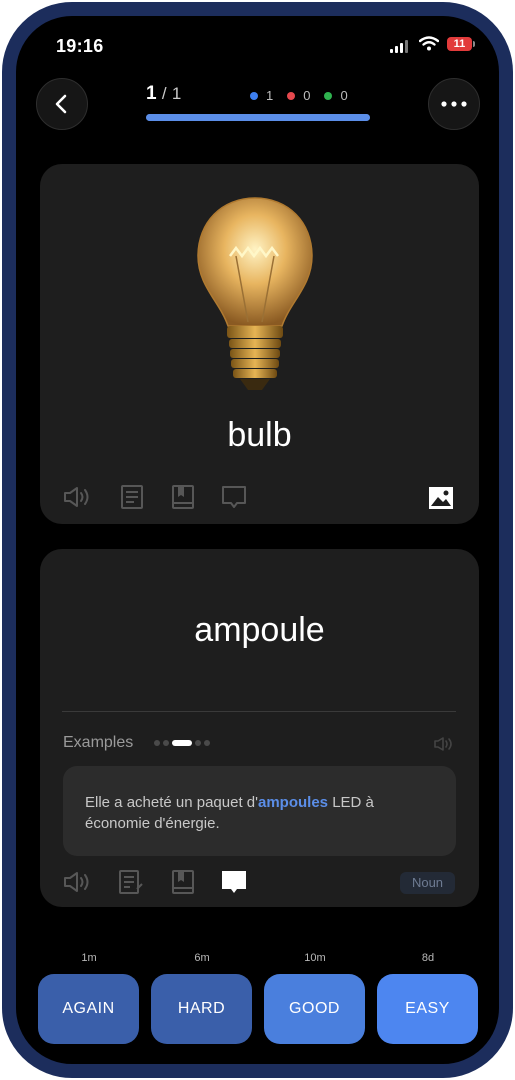  I want to click on review-dot-icon, so click(328, 95).